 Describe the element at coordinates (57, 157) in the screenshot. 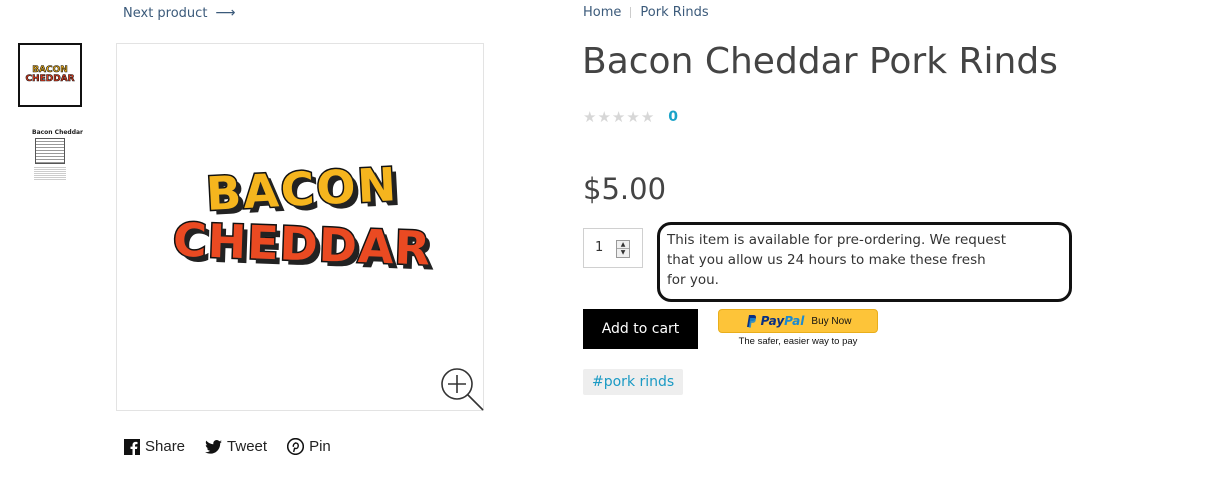

I see `nutrition-label-image: Bacon Cheddar` at that location.